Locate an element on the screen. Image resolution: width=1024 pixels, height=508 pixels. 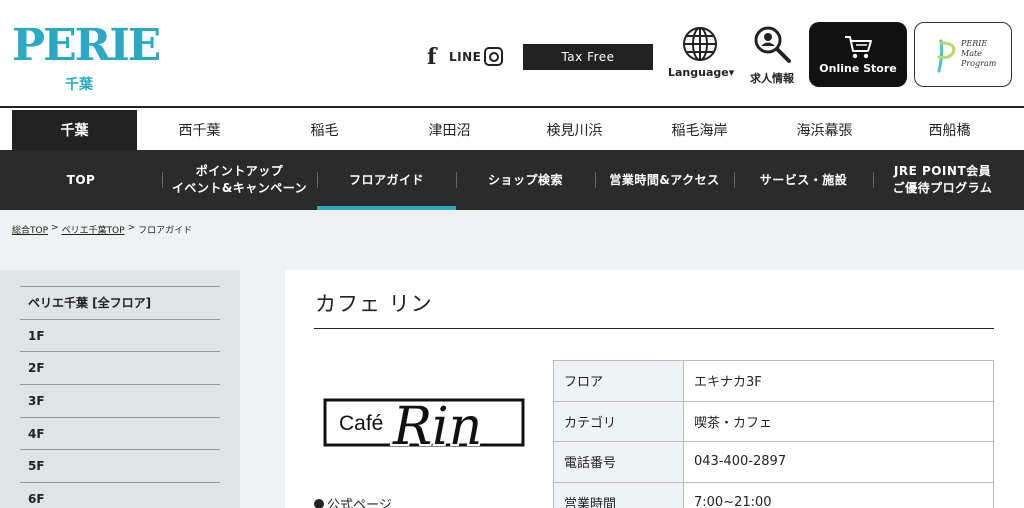
mate-program-label: PERIE Mate Program is located at coordinates (979, 53).